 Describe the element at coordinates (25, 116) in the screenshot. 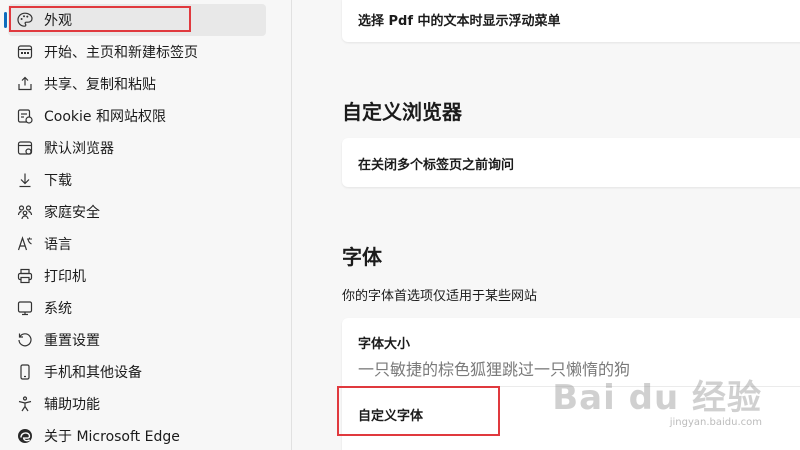

I see `site-permissions-icon` at that location.